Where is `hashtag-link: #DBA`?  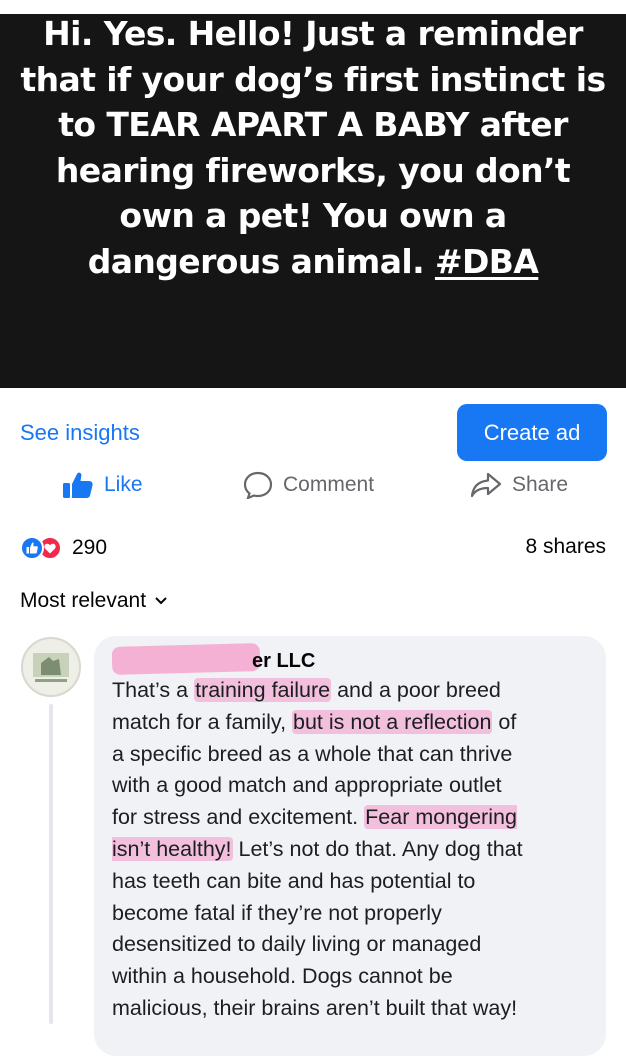 hashtag-link: #DBA is located at coordinates (487, 261).